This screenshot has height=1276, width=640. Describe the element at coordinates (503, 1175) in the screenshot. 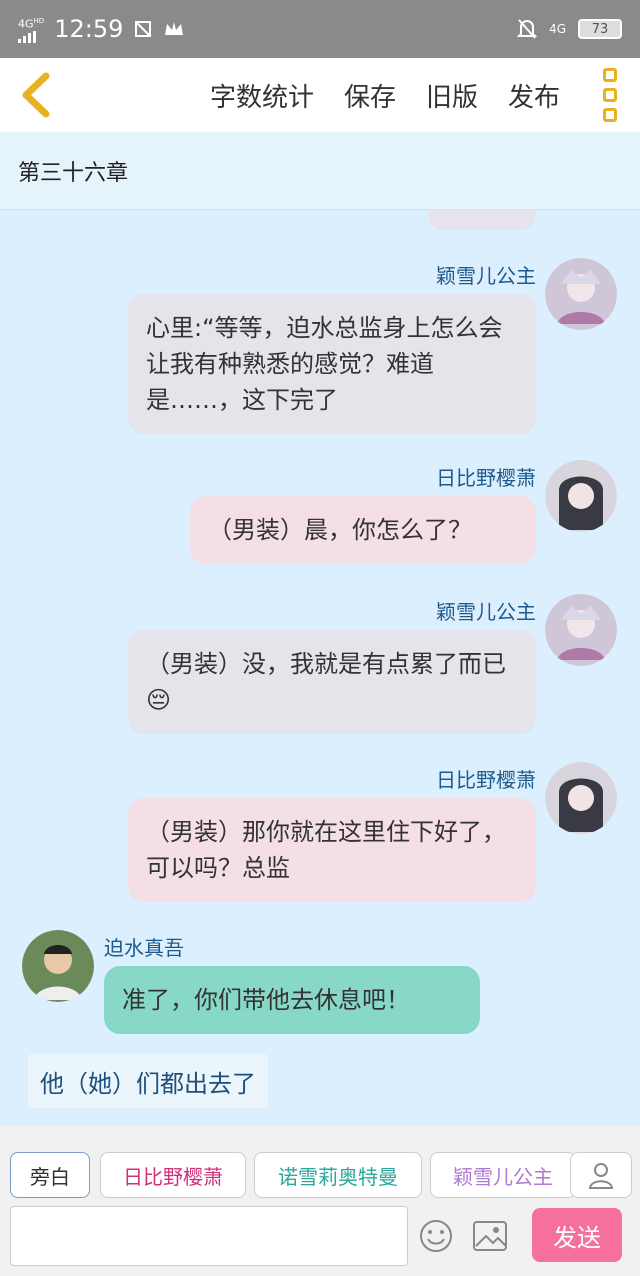

I see `role-chip: 颖雪儿公主` at that location.